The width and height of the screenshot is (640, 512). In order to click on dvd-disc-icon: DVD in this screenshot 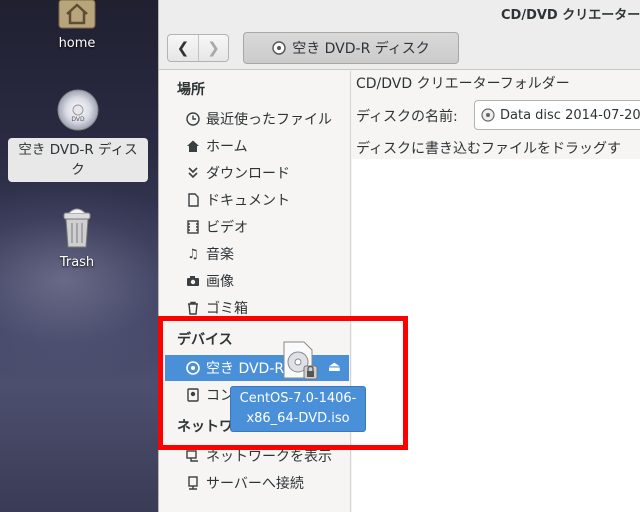, I will do `click(78, 110)`.